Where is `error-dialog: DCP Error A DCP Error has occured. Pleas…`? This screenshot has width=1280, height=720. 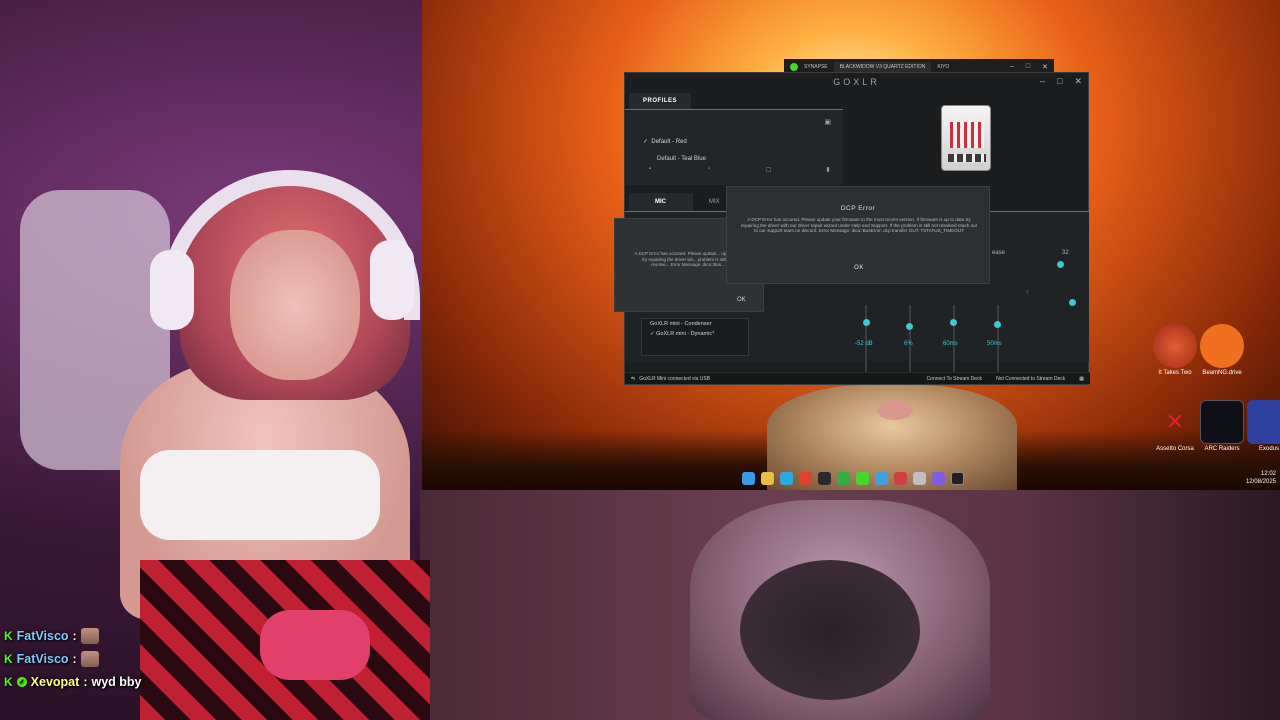
error-dialog: DCP Error A DCP Error has occured. Pleas… is located at coordinates (858, 235).